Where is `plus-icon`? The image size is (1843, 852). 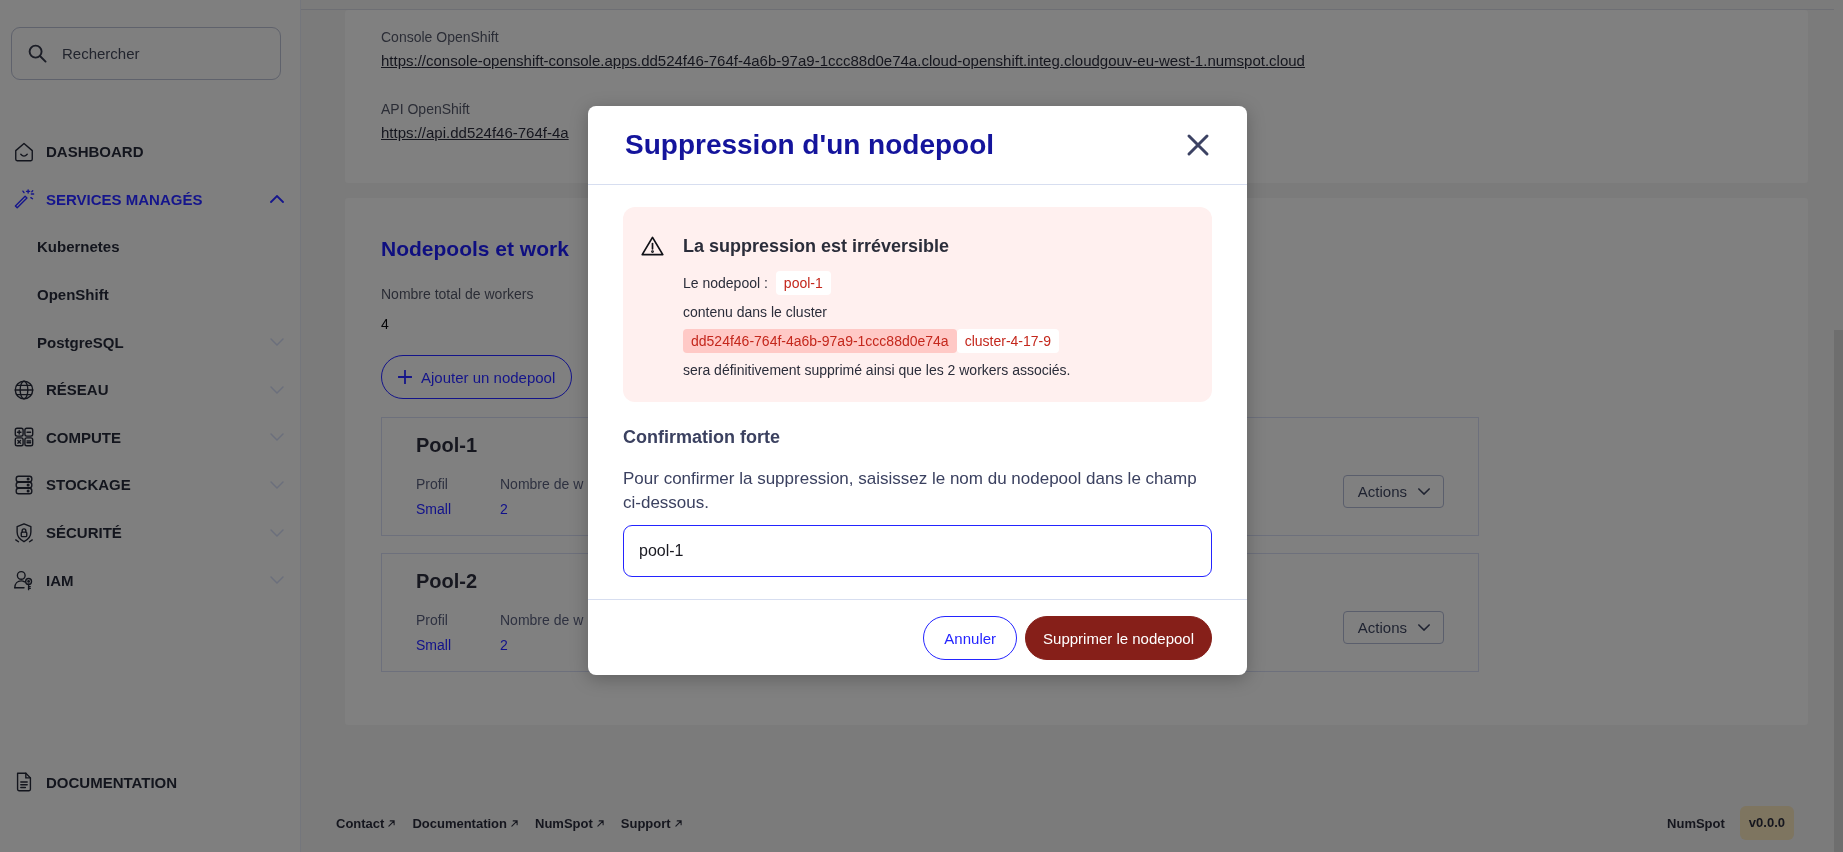
plus-icon is located at coordinates (405, 377).